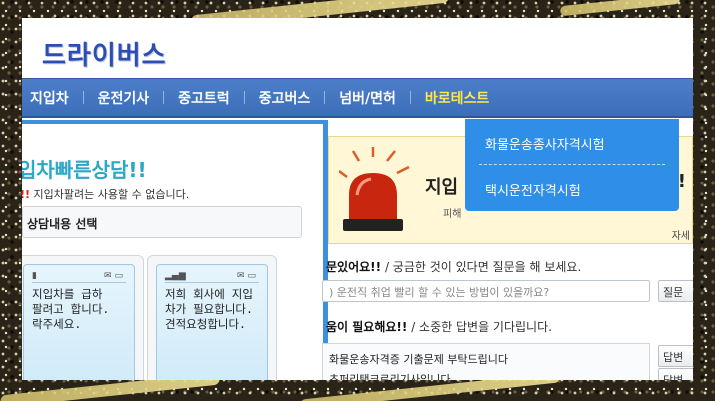 This screenshot has height=401, width=715. What do you see at coordinates (26, 194) in the screenshot?
I see `notice-mark: !!` at bounding box center [26, 194].